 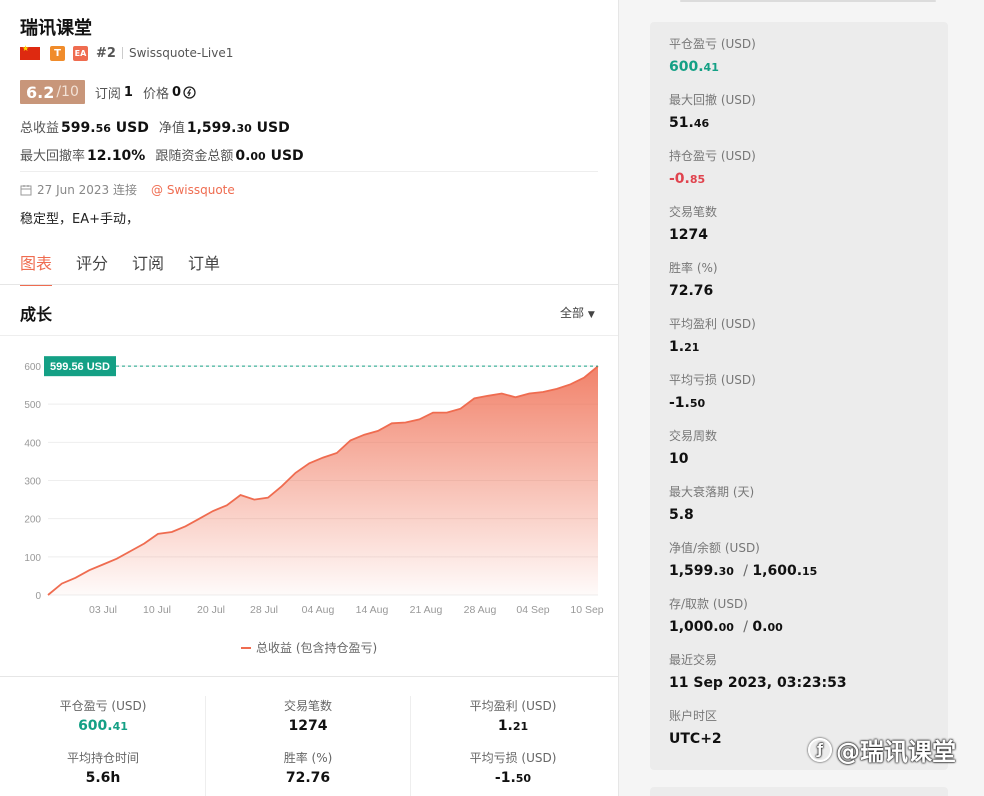 I want to click on bottom-stat: 平仓盈亏 (USD) 600.41, so click(x=103, y=715).